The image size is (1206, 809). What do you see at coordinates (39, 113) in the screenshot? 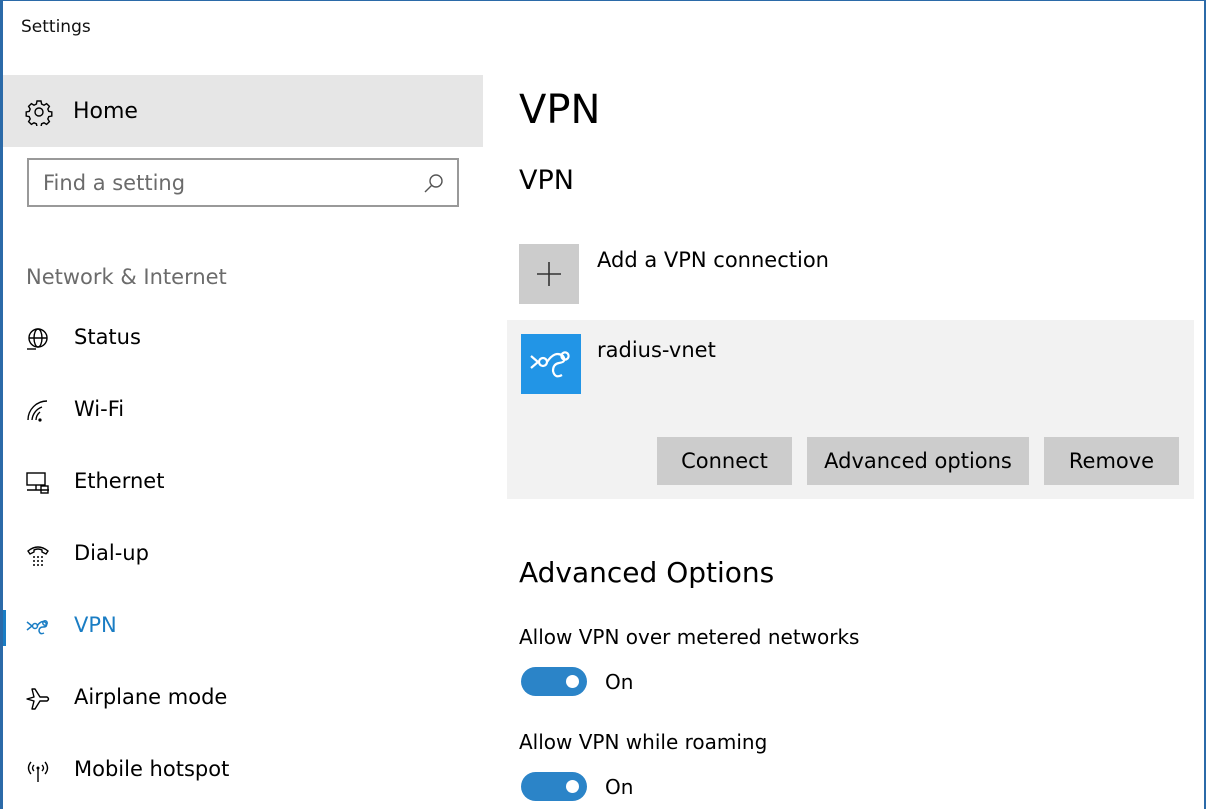
I see `gear-icon` at bounding box center [39, 113].